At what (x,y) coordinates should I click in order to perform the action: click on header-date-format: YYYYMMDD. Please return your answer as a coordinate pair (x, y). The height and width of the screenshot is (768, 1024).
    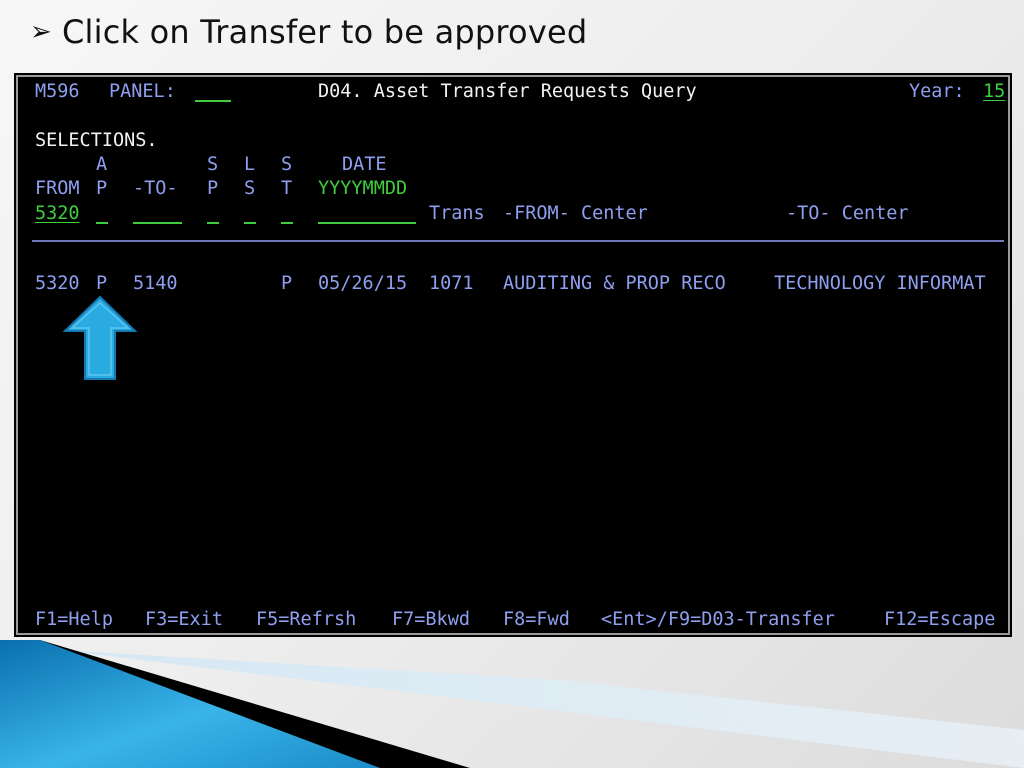
    Looking at the image, I should click on (363, 188).